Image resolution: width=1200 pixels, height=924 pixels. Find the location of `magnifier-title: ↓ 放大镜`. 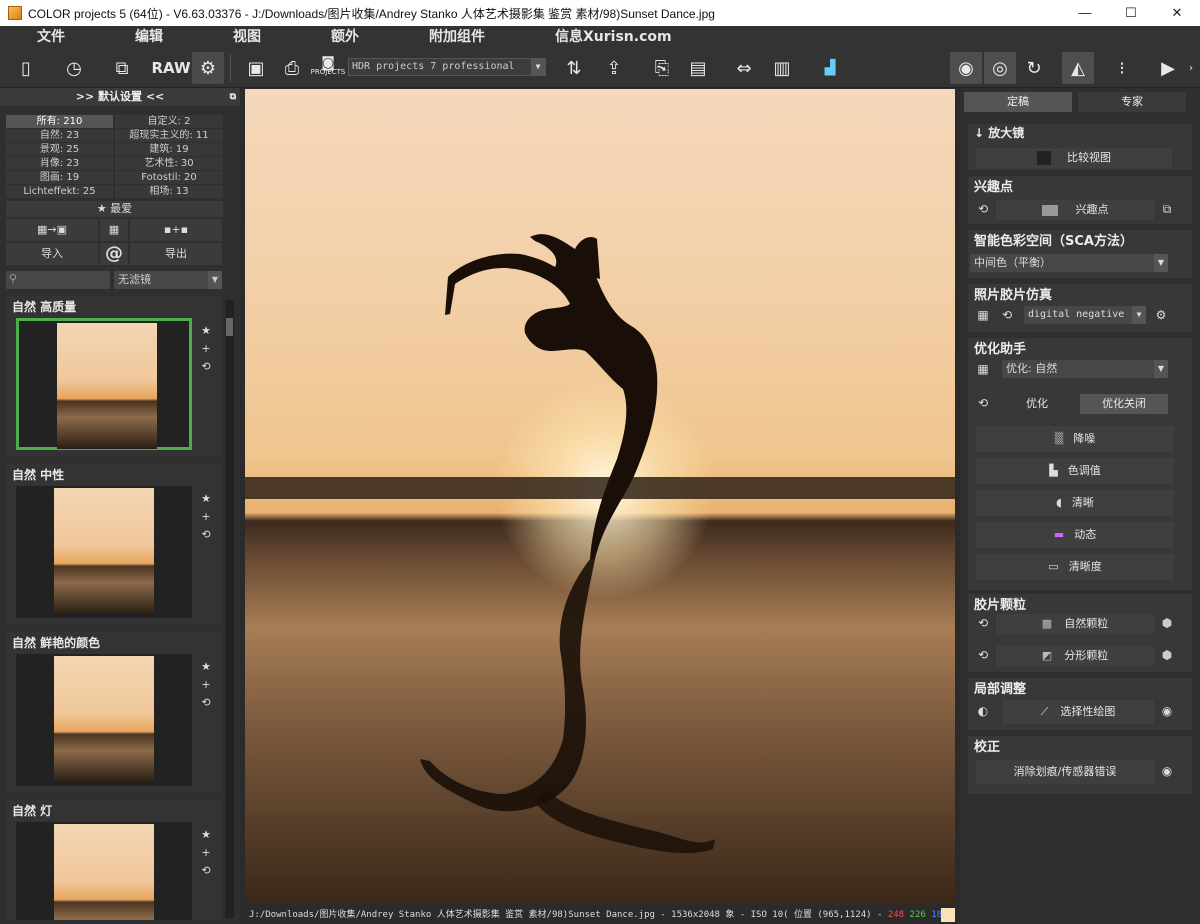

magnifier-title: ↓ 放大镜 is located at coordinates (999, 132).